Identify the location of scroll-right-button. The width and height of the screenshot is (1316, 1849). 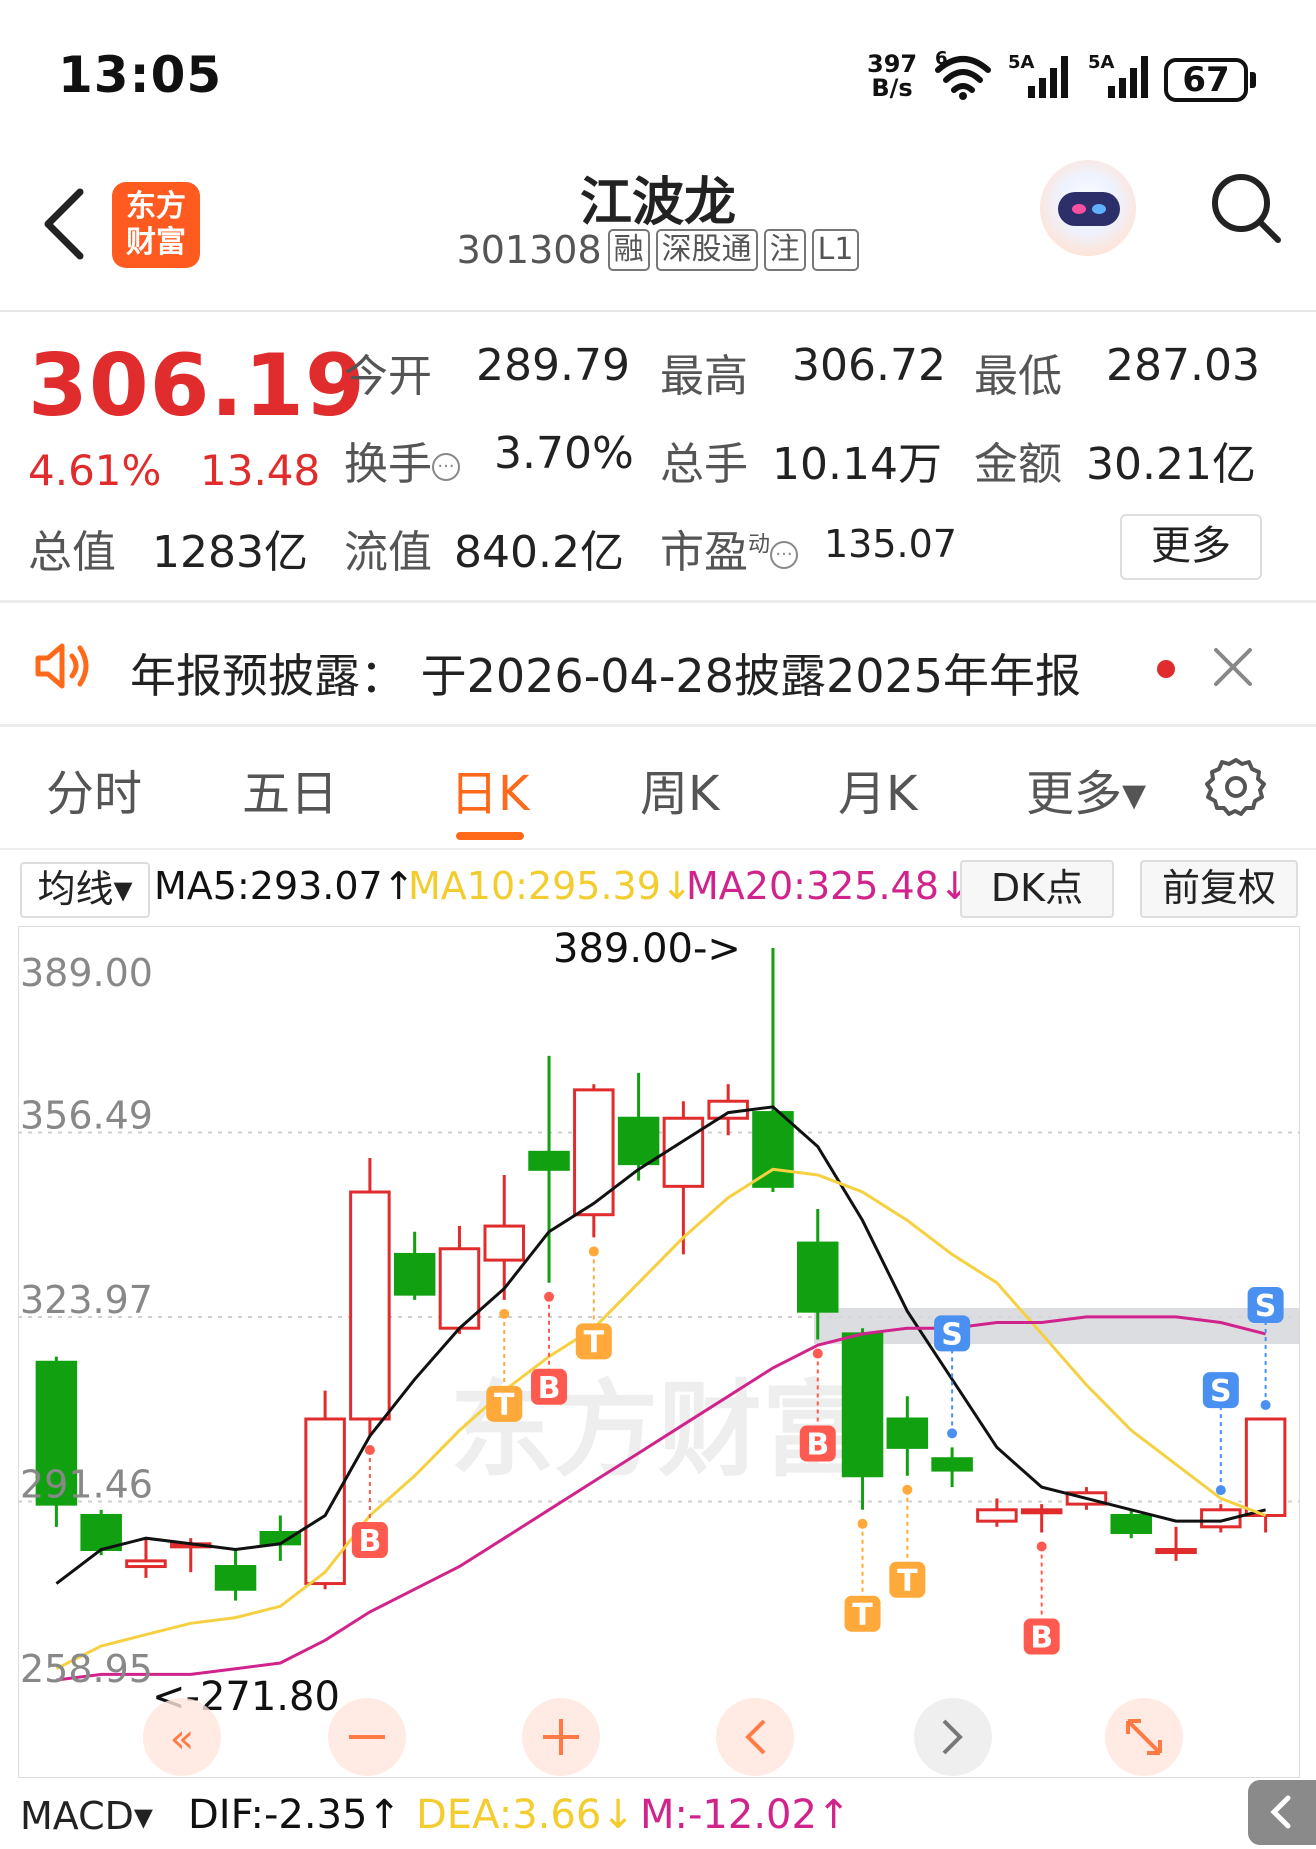
(953, 1737).